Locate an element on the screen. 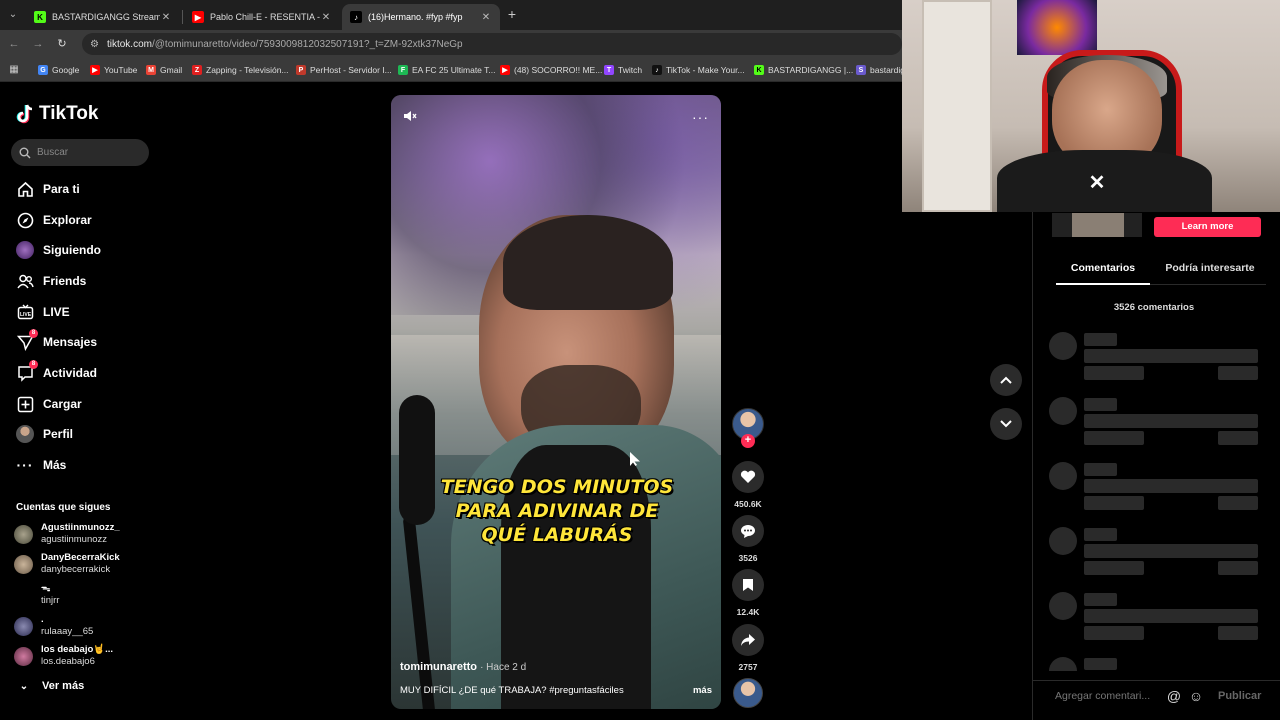 The height and width of the screenshot is (720, 1280). bookmark-bastardig: Sbastardig is located at coordinates (880, 70).